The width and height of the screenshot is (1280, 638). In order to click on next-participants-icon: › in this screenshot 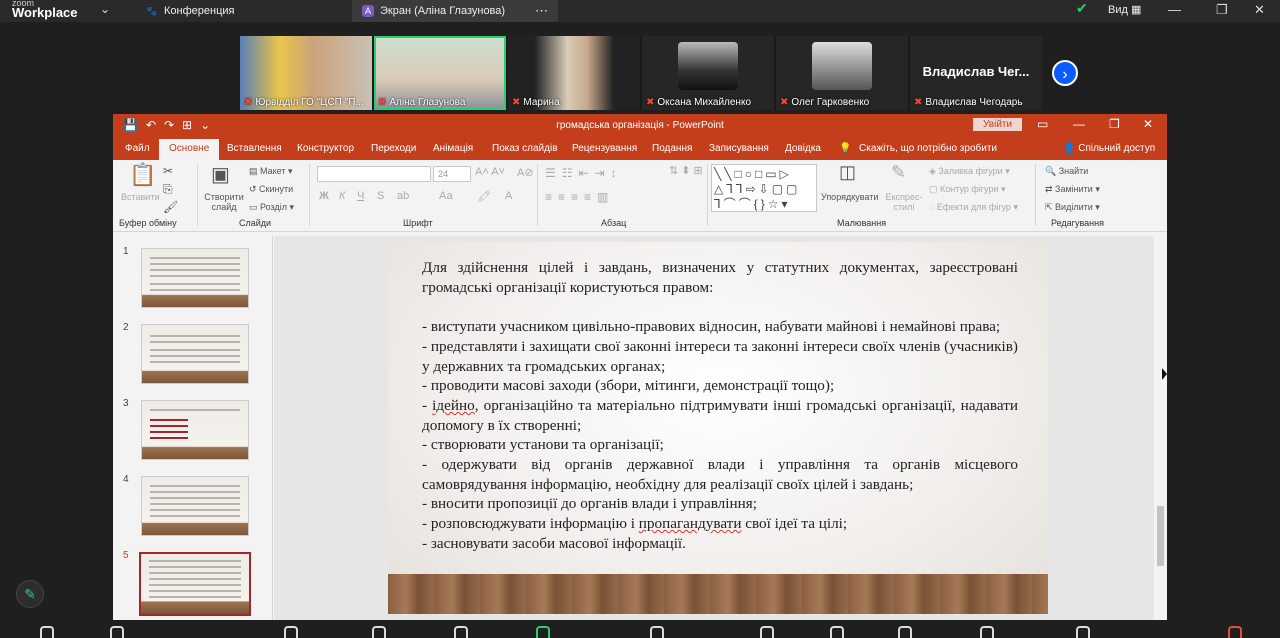, I will do `click(1065, 73)`.